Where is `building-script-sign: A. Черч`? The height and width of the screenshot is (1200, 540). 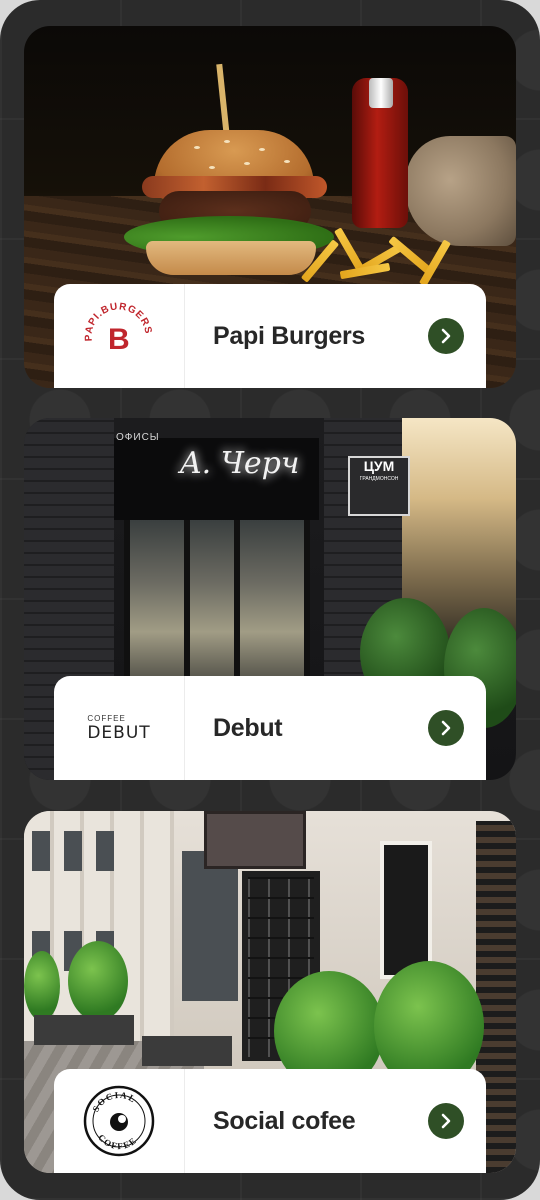 building-script-sign: A. Черч is located at coordinates (240, 463).